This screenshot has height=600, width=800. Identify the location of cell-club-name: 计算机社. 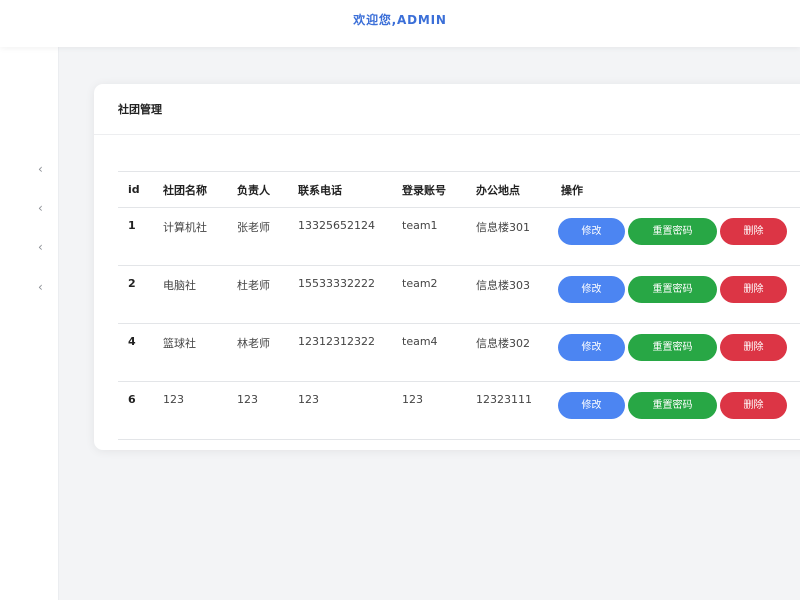
(190, 236).